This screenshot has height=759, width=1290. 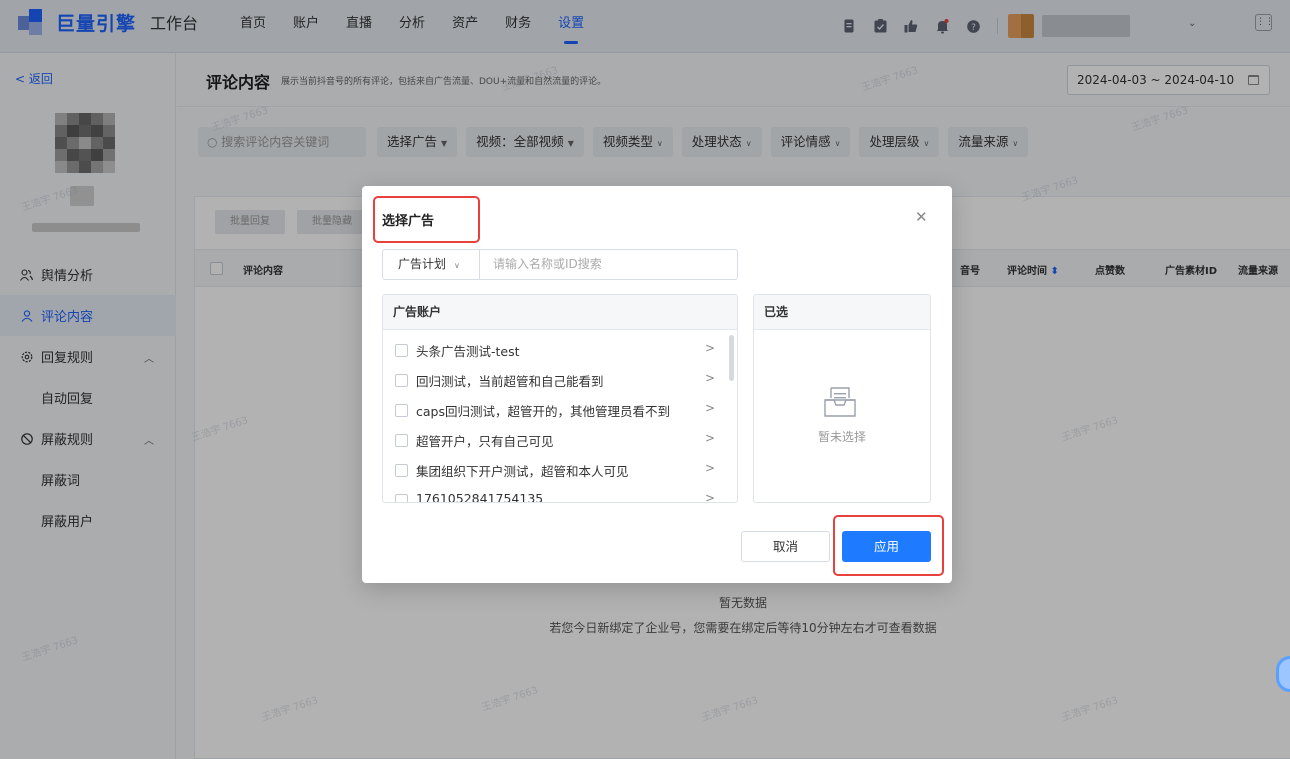 I want to click on account-name: caps回归测试，超管开的，其他管理员看不到, so click(x=543, y=411).